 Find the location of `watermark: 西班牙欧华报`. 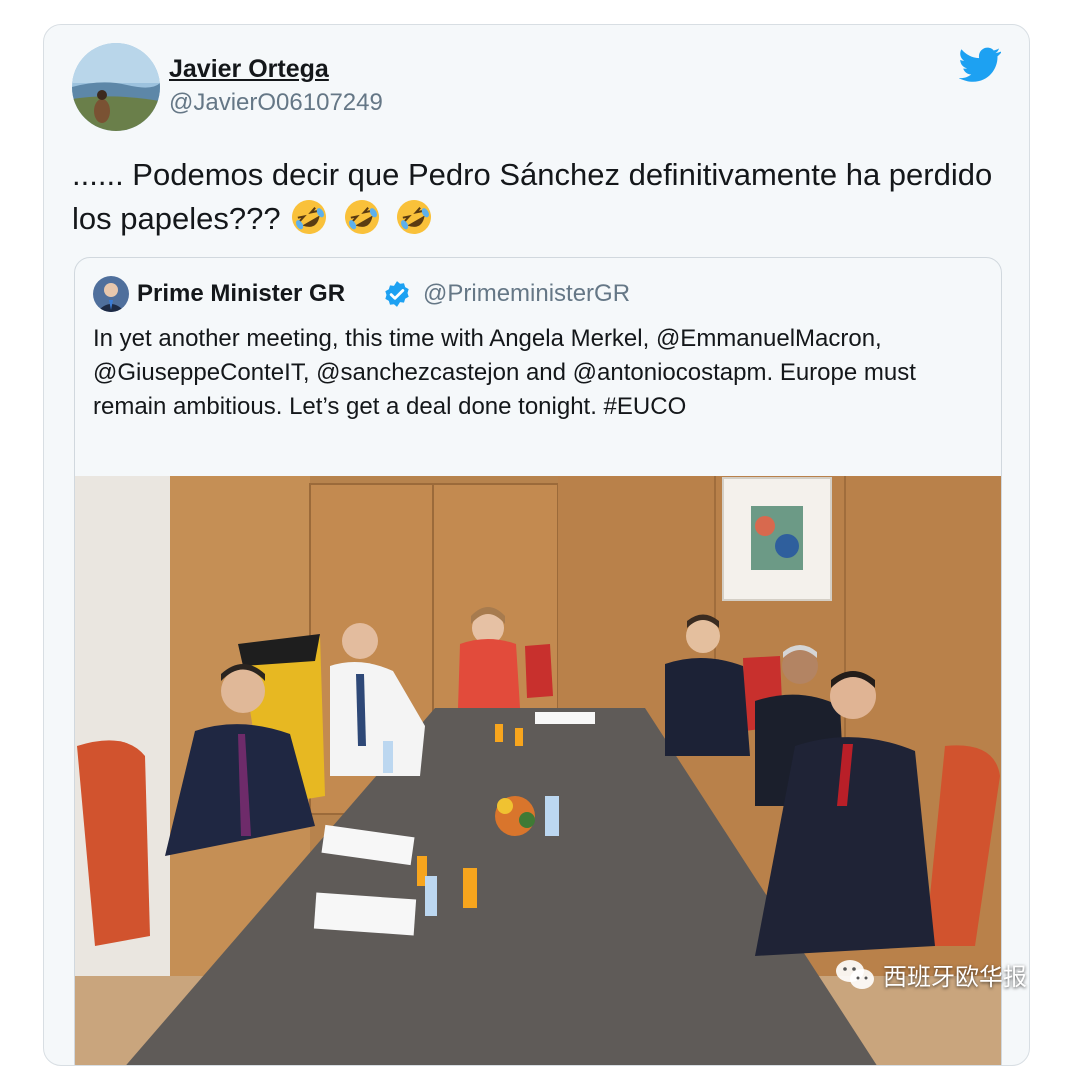

watermark: 西班牙欧华报 is located at coordinates (931, 974).